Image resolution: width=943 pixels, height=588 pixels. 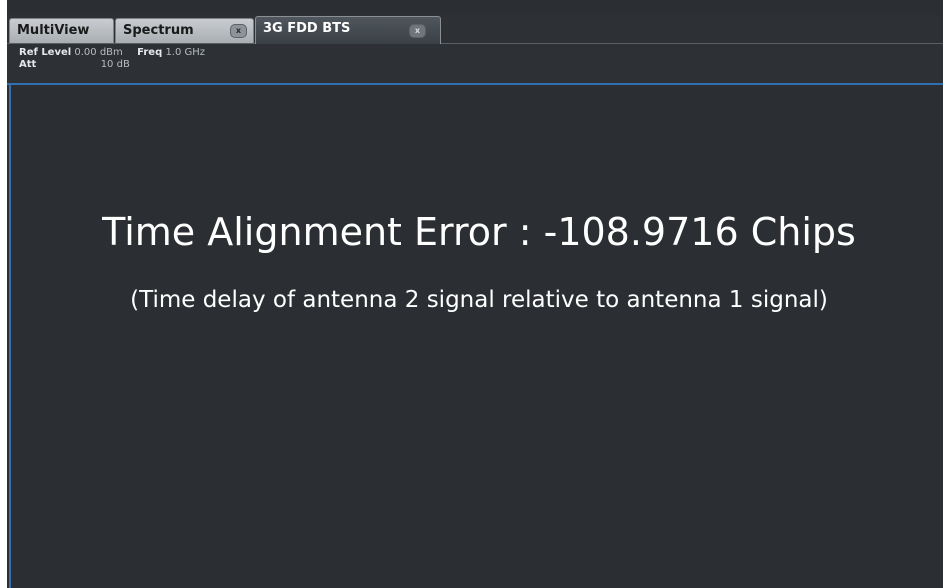 I want to click on ref-level-label: Ref Level, so click(x=45, y=52).